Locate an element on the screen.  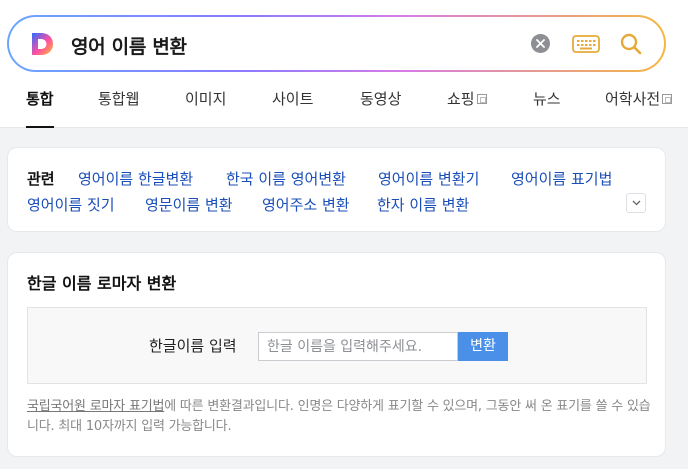
tab-videos: 동영상 is located at coordinates (380, 108).